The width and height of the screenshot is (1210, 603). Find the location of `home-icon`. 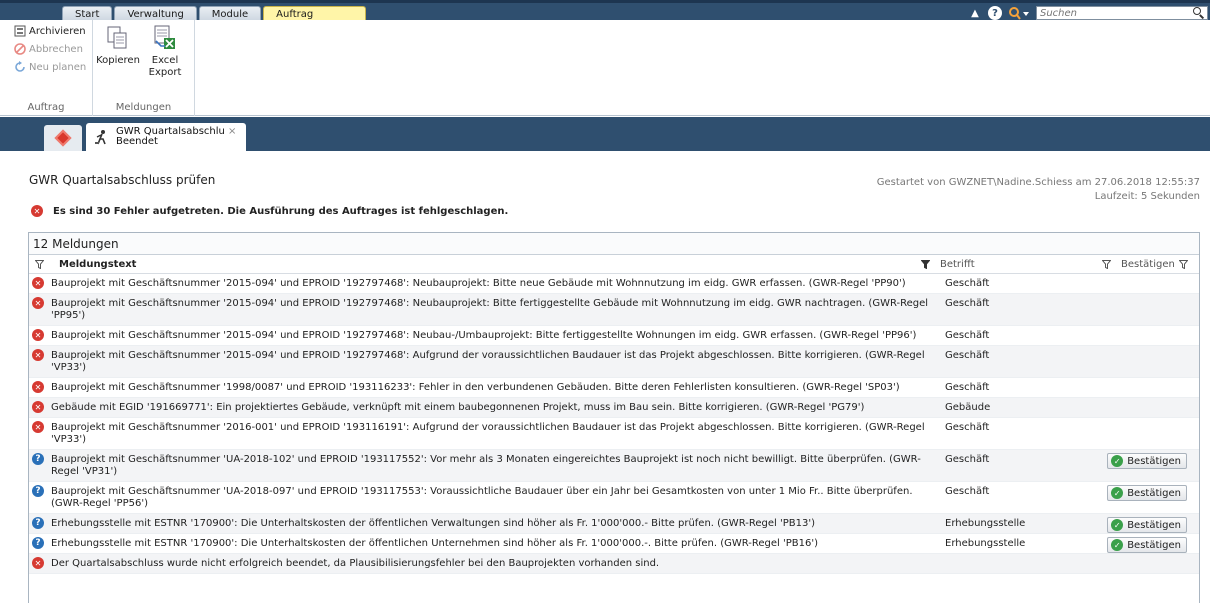

home-icon is located at coordinates (63, 138).